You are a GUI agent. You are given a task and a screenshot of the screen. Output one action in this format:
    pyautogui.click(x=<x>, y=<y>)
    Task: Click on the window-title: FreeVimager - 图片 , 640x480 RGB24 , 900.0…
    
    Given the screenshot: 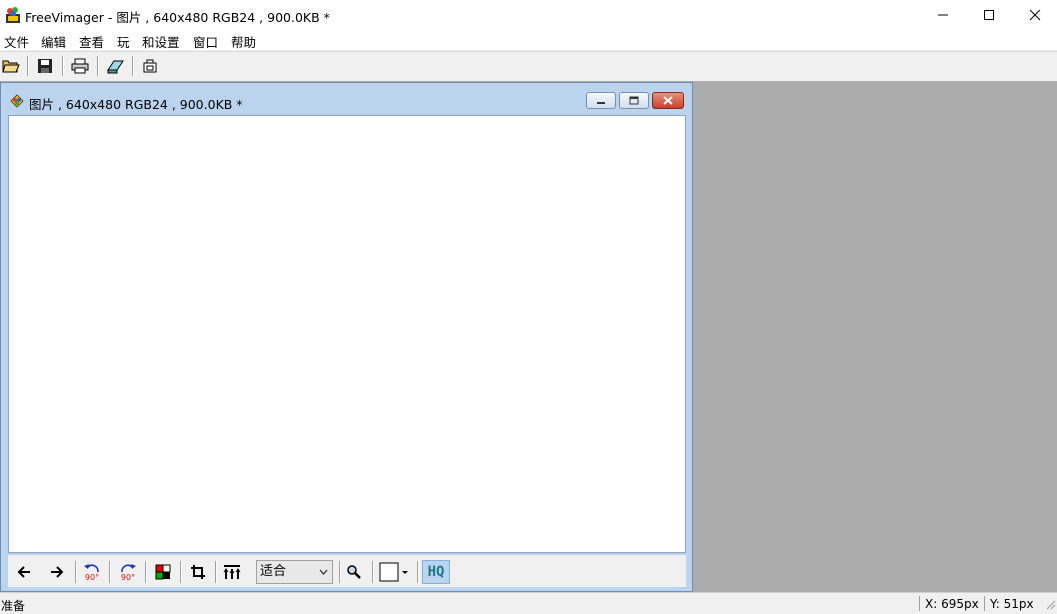 What is the action you would take?
    pyautogui.click(x=177, y=17)
    